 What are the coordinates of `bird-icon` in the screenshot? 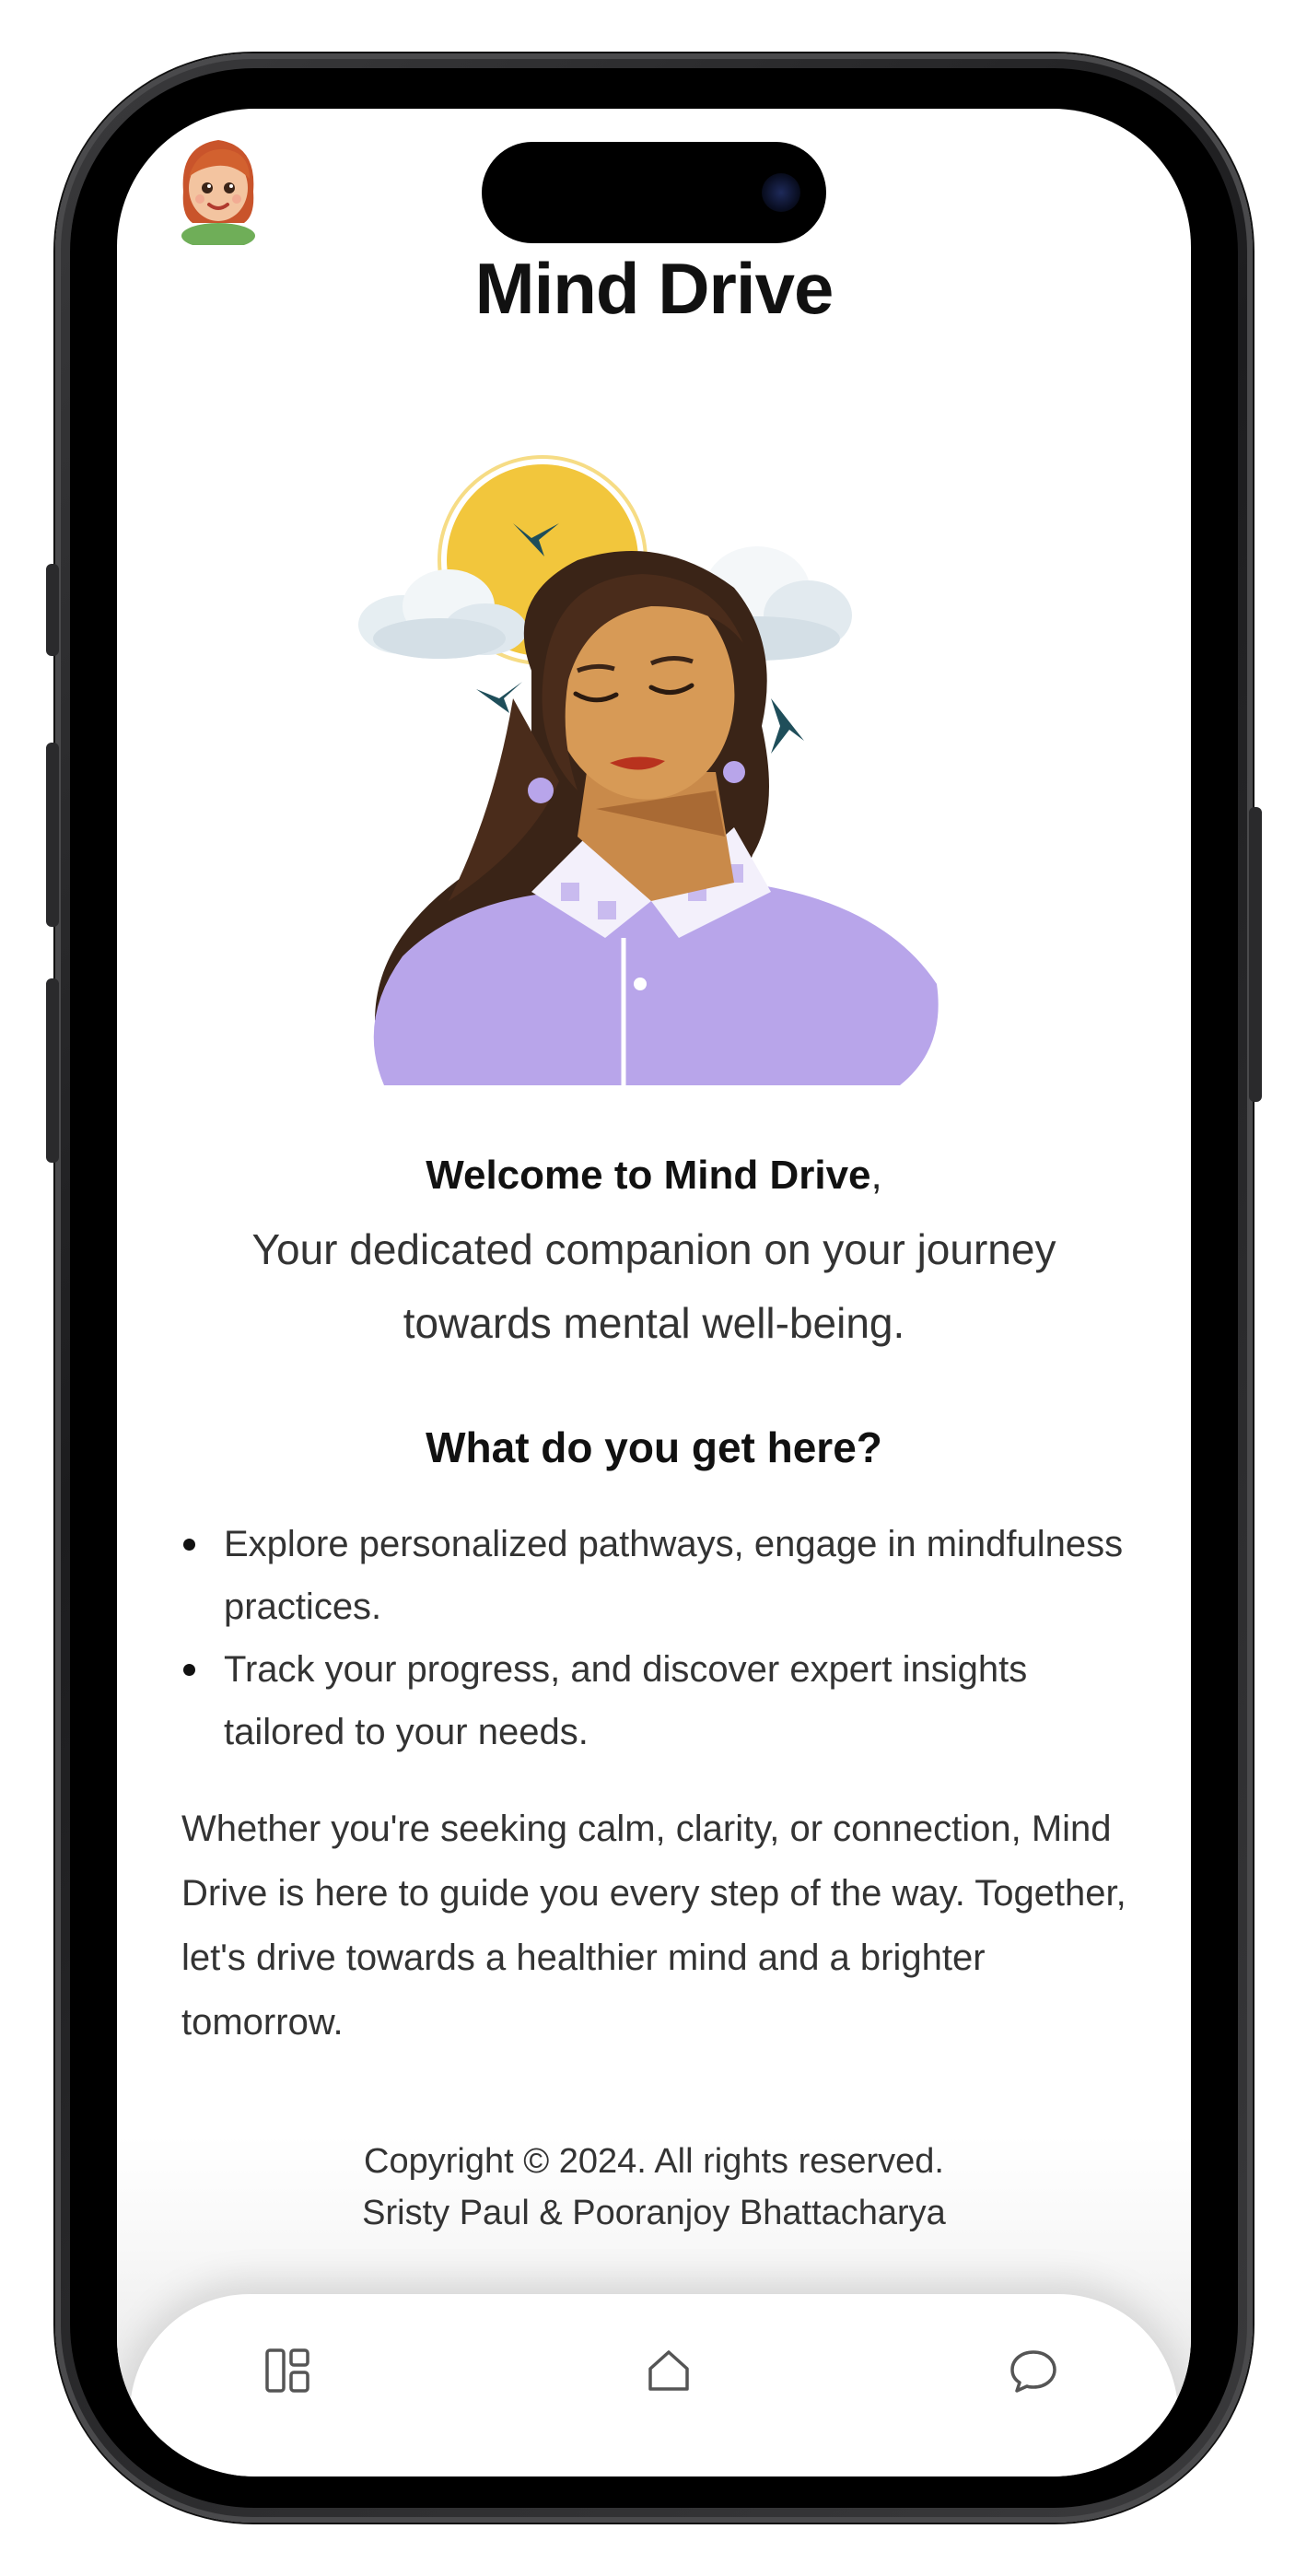 It's located at (788, 726).